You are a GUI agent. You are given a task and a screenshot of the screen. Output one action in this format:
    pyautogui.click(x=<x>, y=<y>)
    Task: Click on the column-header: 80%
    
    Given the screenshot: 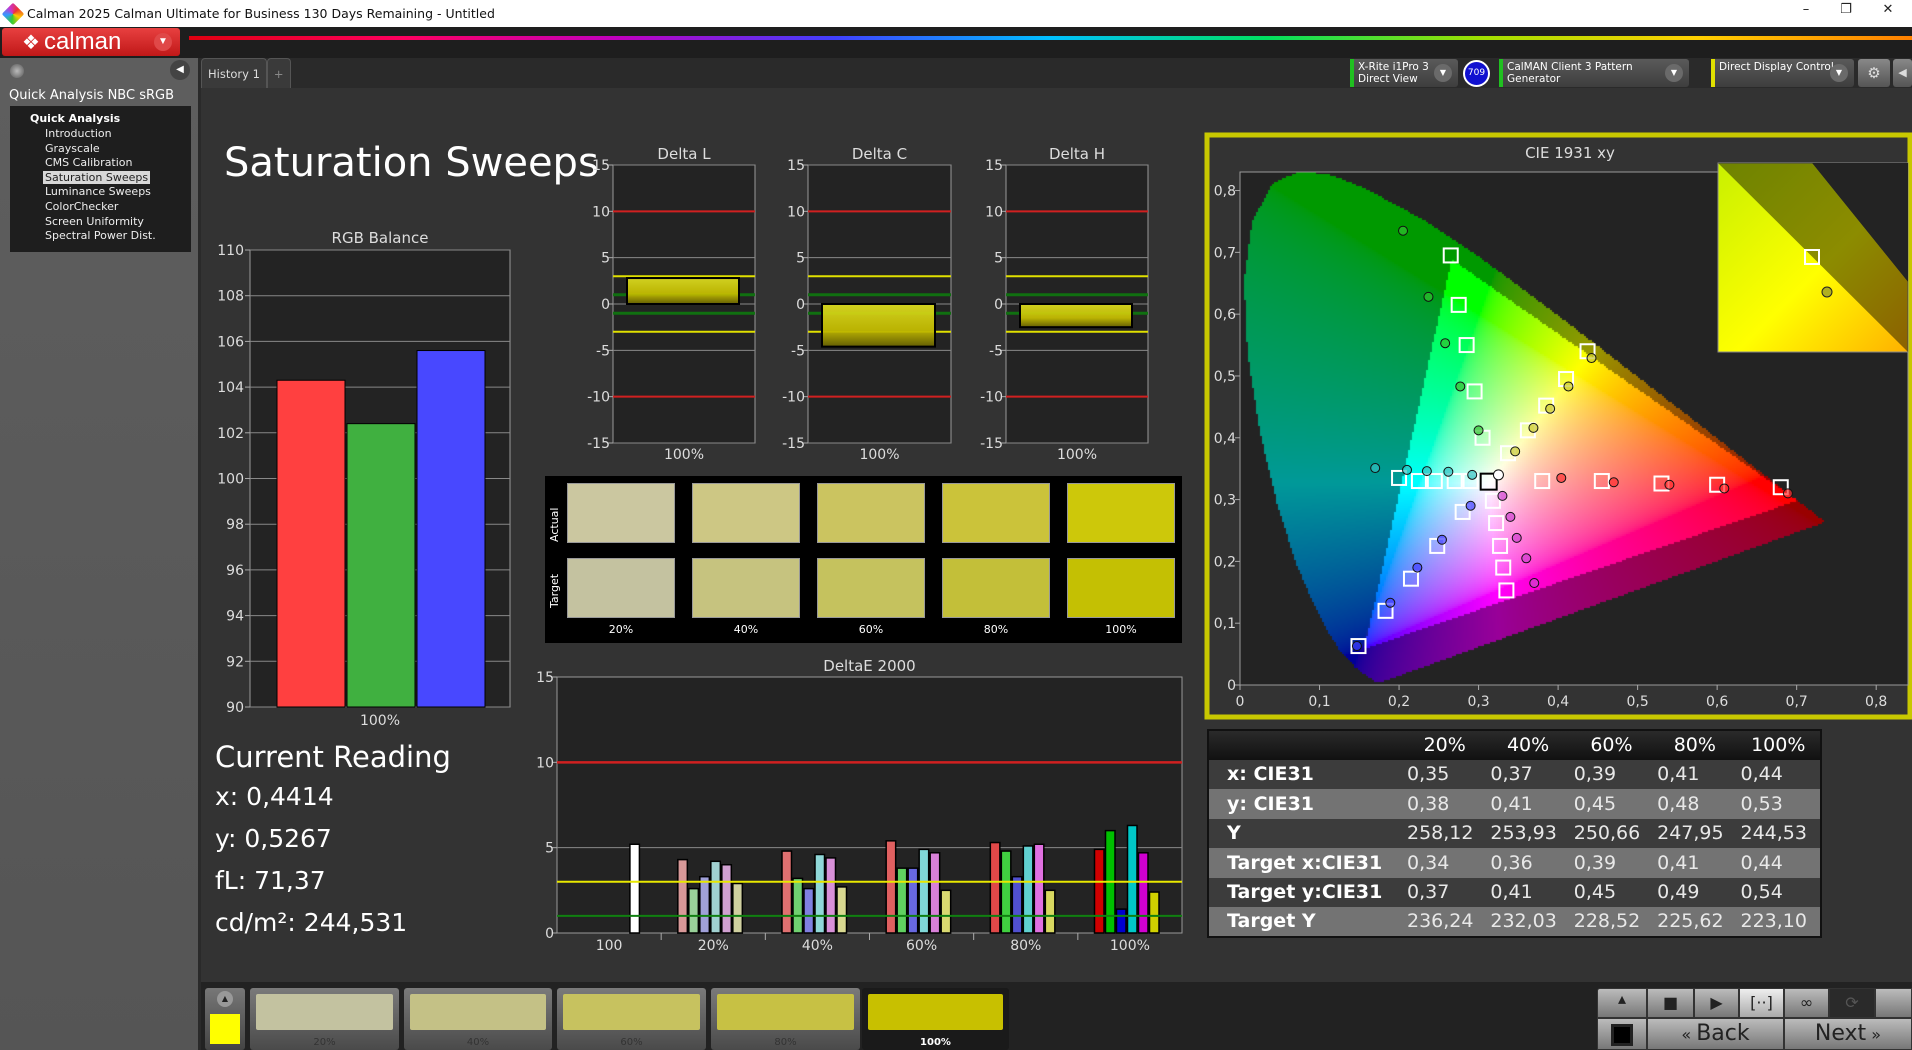 What is the action you would take?
    pyautogui.click(x=1695, y=745)
    